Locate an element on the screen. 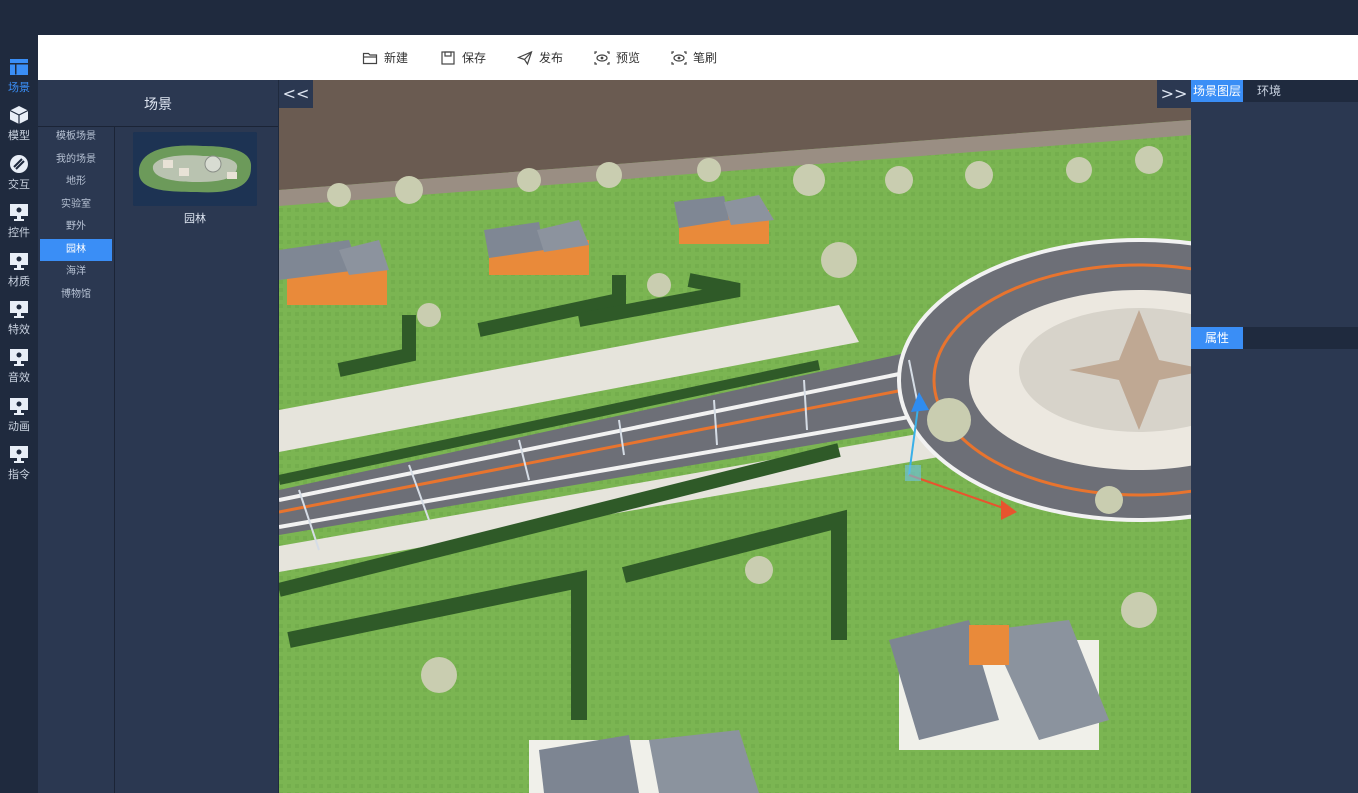 This screenshot has height=793, width=1358. nav-item-material: 材质 is located at coordinates (19, 268).